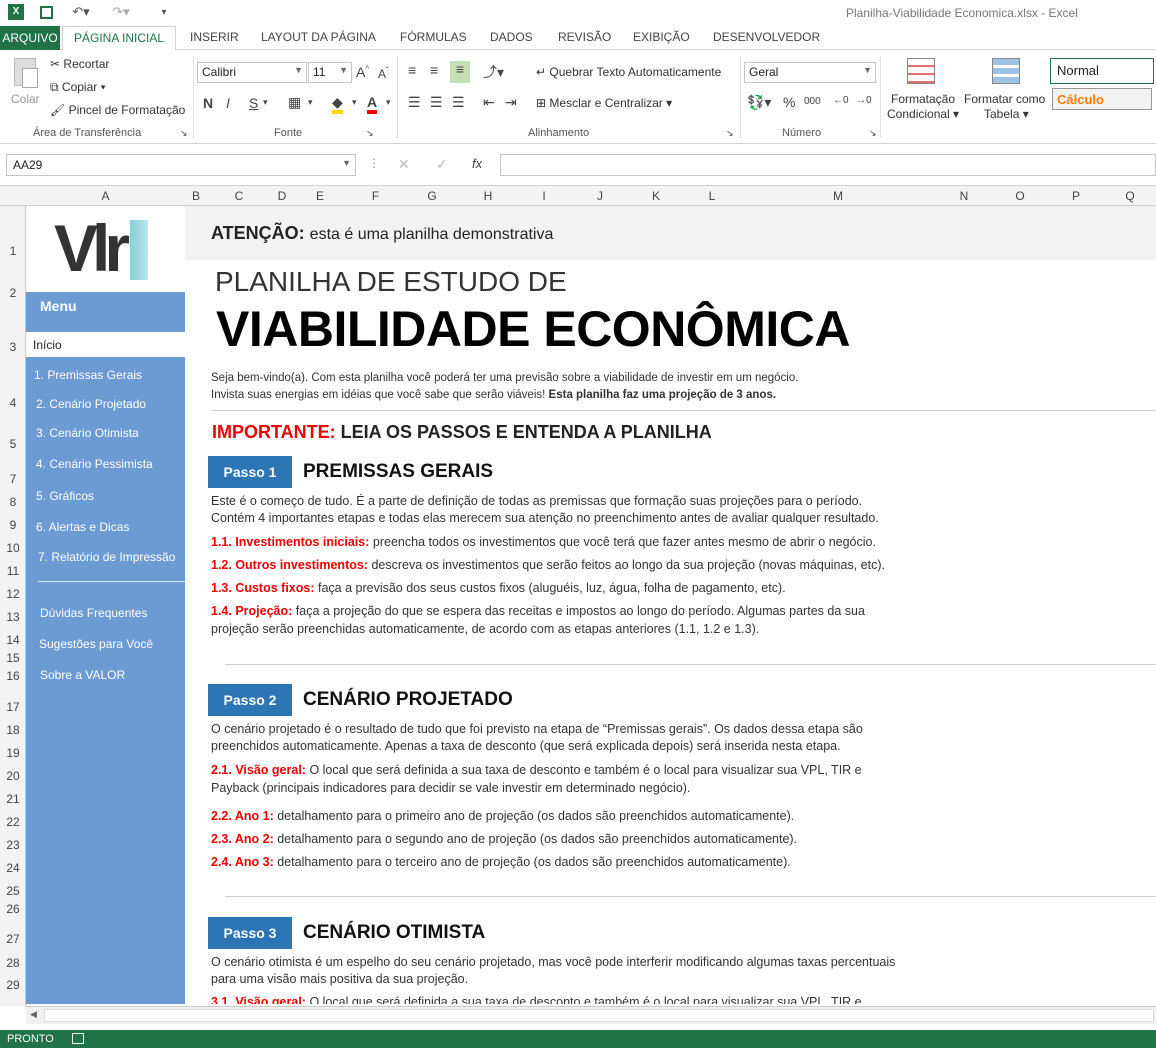  I want to click on column-header: D, so click(282, 196).